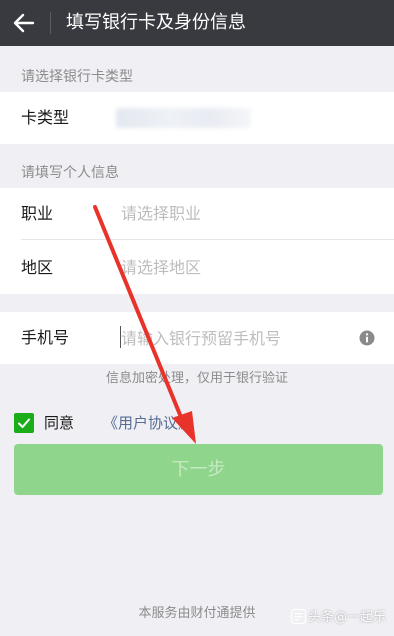 The height and width of the screenshot is (636, 394). What do you see at coordinates (70, 173) in the screenshot?
I see `personal-section-label: 请填写个人信息` at bounding box center [70, 173].